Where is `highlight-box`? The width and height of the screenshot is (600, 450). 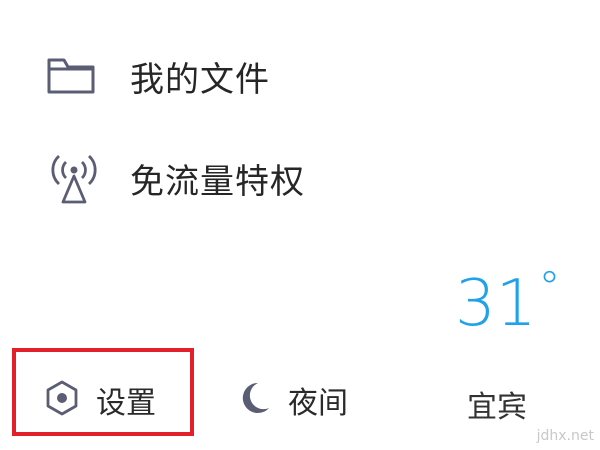 highlight-box is located at coordinates (103, 392).